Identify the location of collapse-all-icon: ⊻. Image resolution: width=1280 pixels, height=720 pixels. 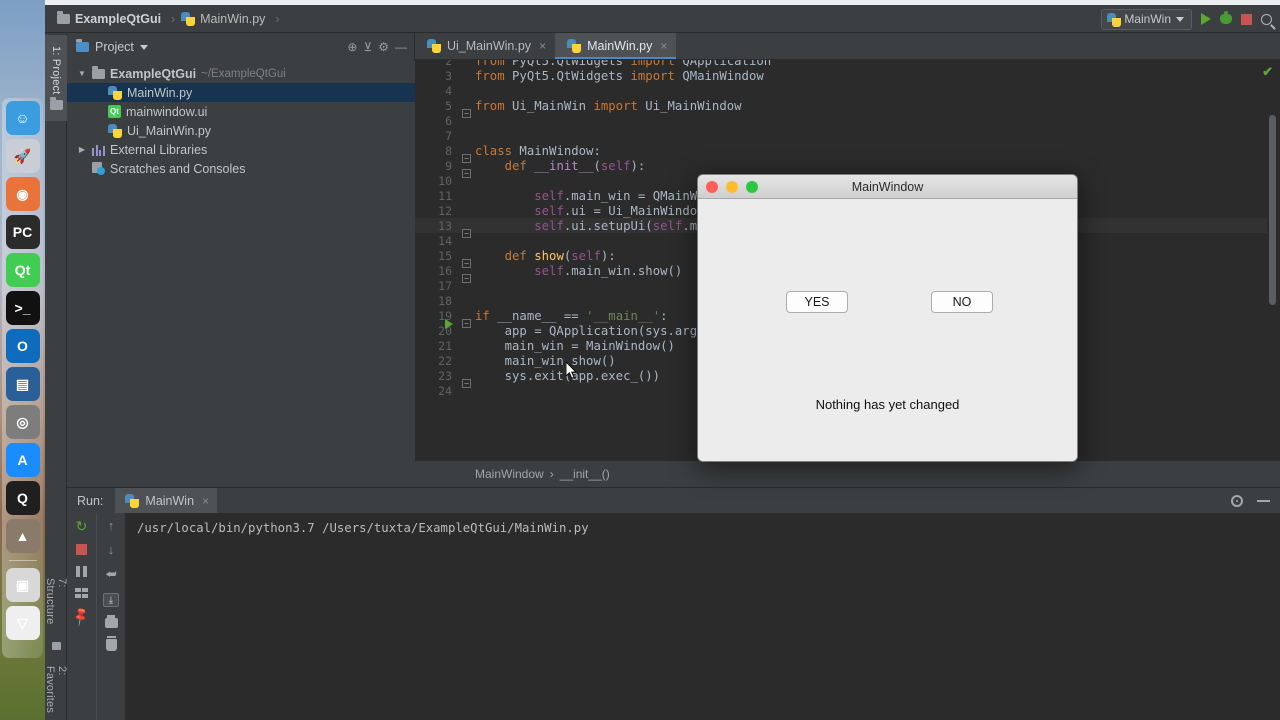
(367, 47).